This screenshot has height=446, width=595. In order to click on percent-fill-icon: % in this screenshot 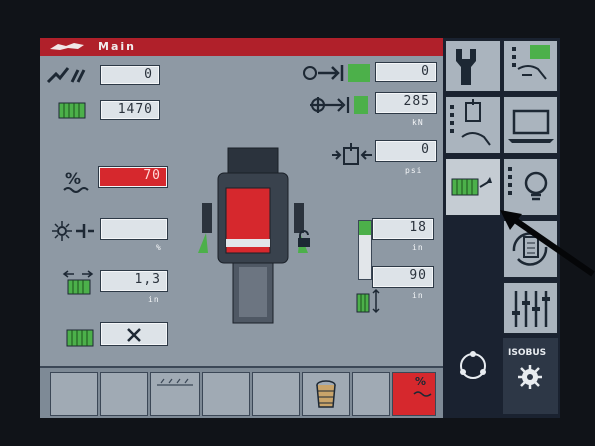, I will do `click(76, 181)`.